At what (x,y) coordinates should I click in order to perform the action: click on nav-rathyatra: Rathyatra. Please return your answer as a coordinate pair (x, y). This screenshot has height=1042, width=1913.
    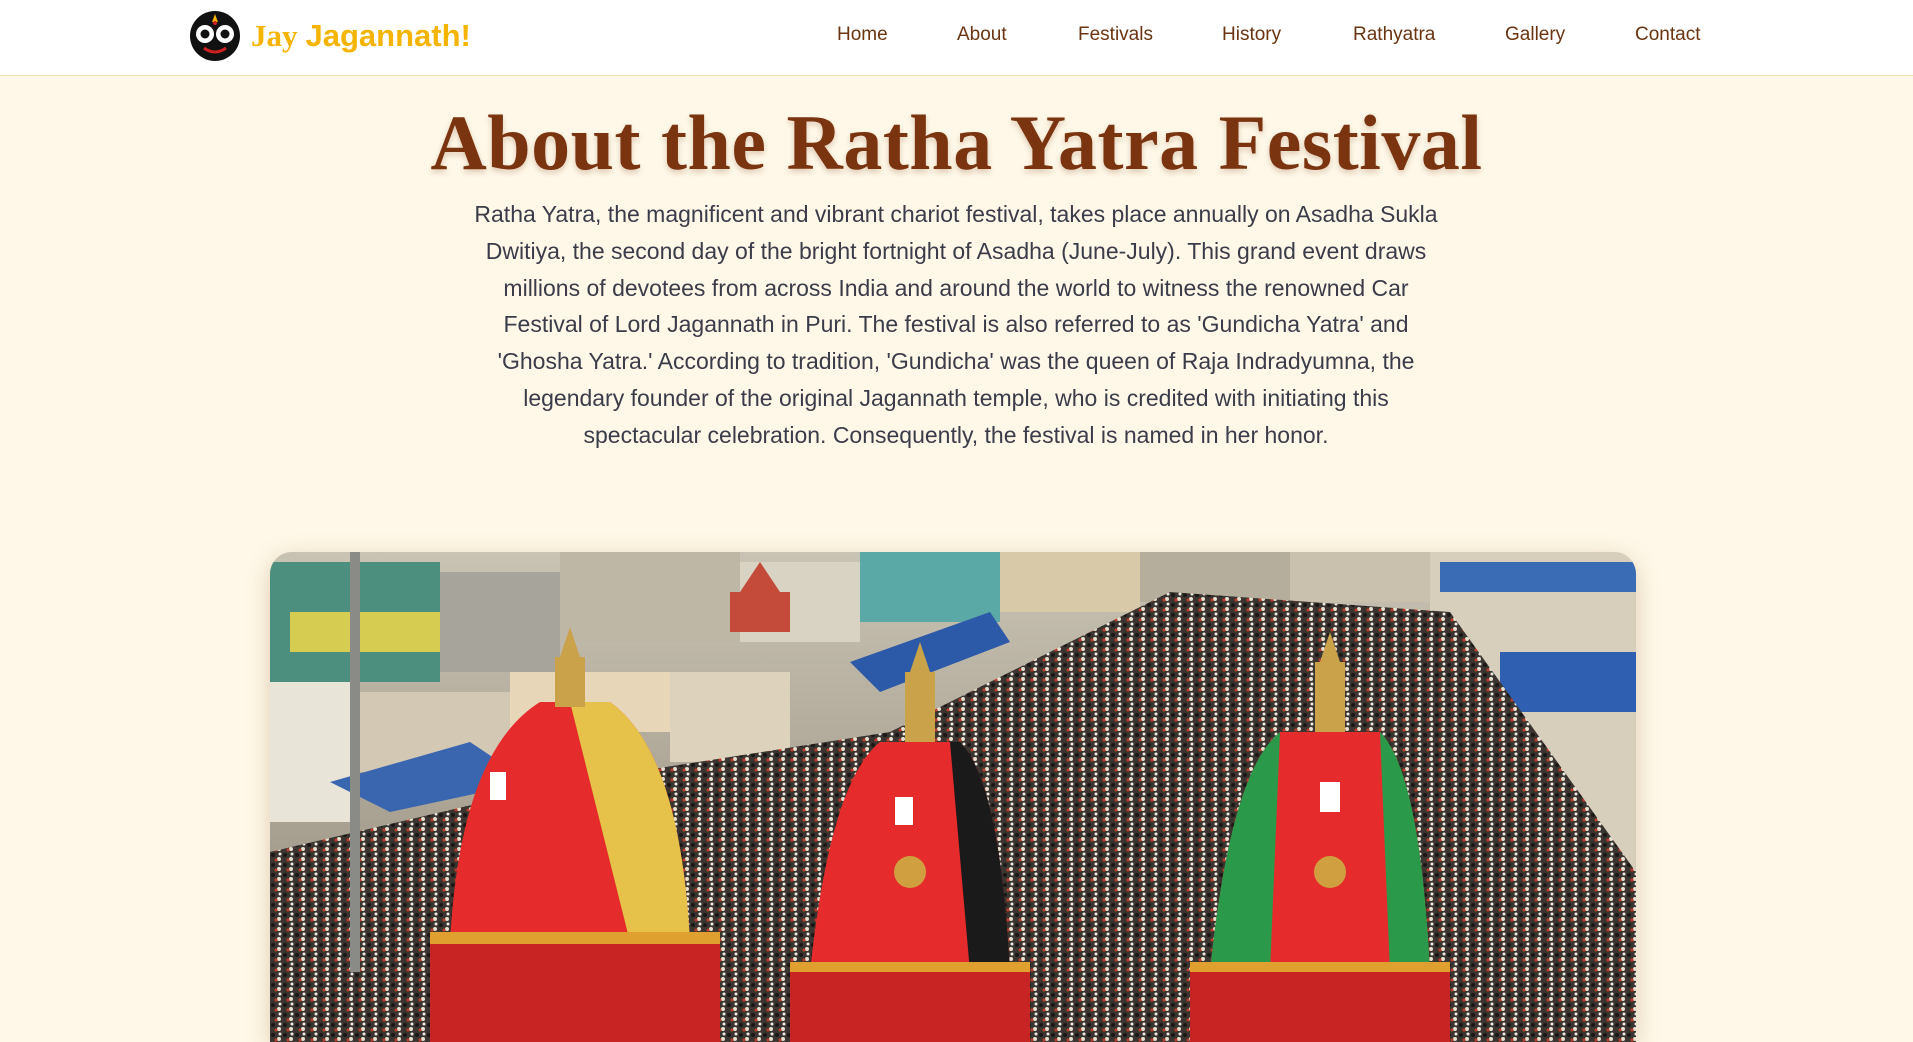
    Looking at the image, I should click on (1394, 35).